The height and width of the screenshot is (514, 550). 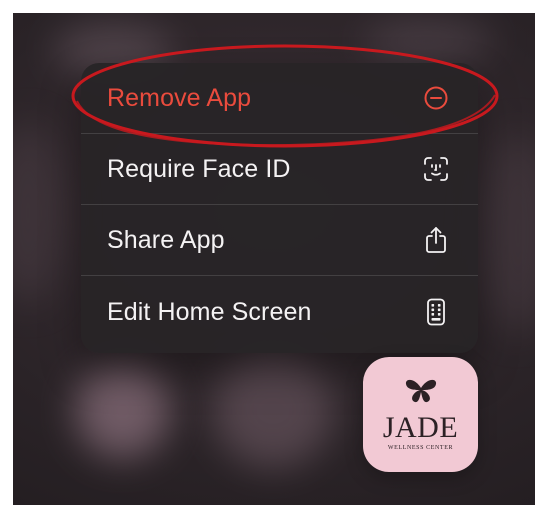 I want to click on app-logo-subtext: WELLNESS CENTER, so click(x=420, y=448).